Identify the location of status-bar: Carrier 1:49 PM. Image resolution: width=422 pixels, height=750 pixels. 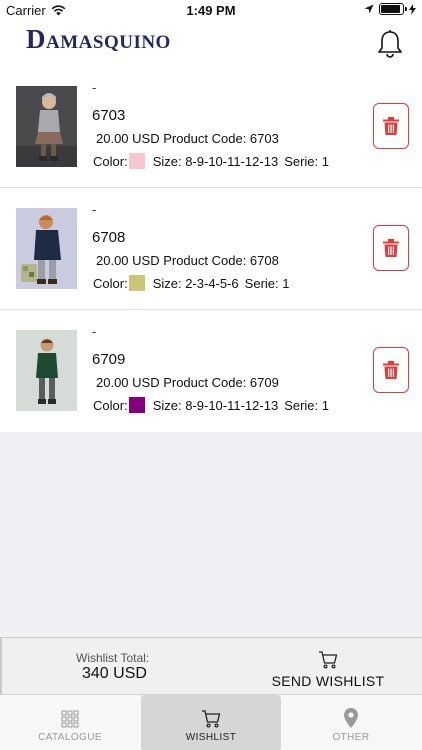
(211, 11).